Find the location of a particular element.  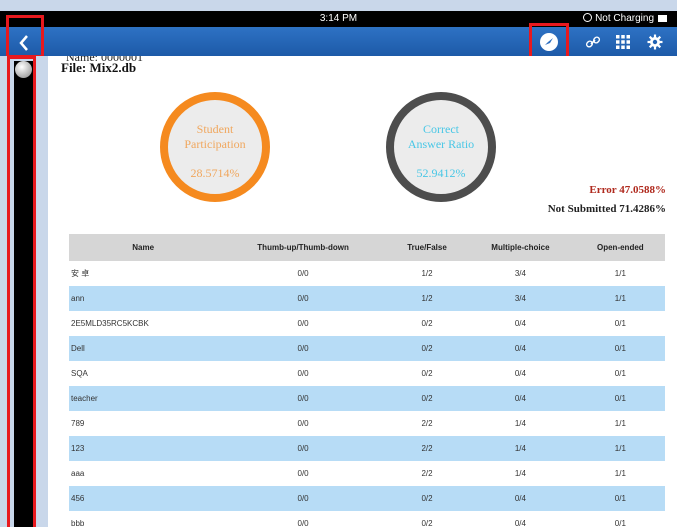

correct-label-1: Correct is located at coordinates (441, 129).